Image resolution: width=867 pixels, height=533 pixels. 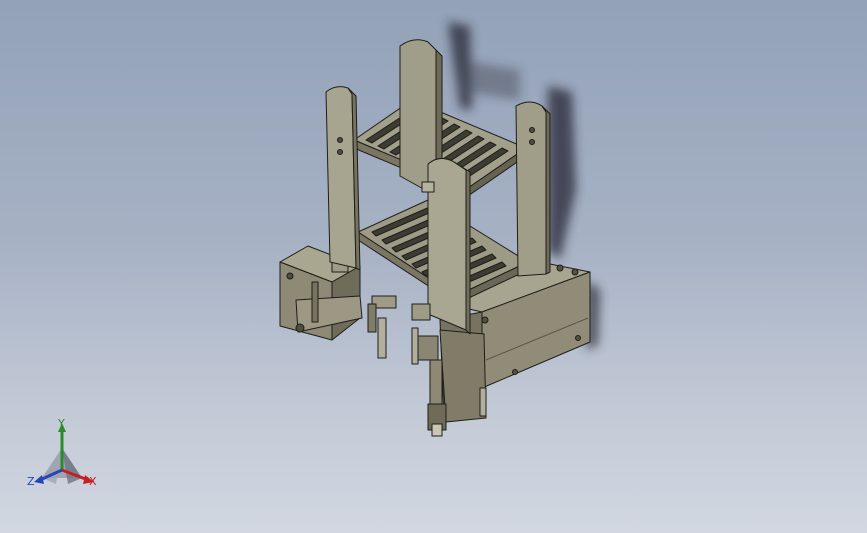 What do you see at coordinates (31, 481) in the screenshot?
I see `z-axis-label: Z` at bounding box center [31, 481].